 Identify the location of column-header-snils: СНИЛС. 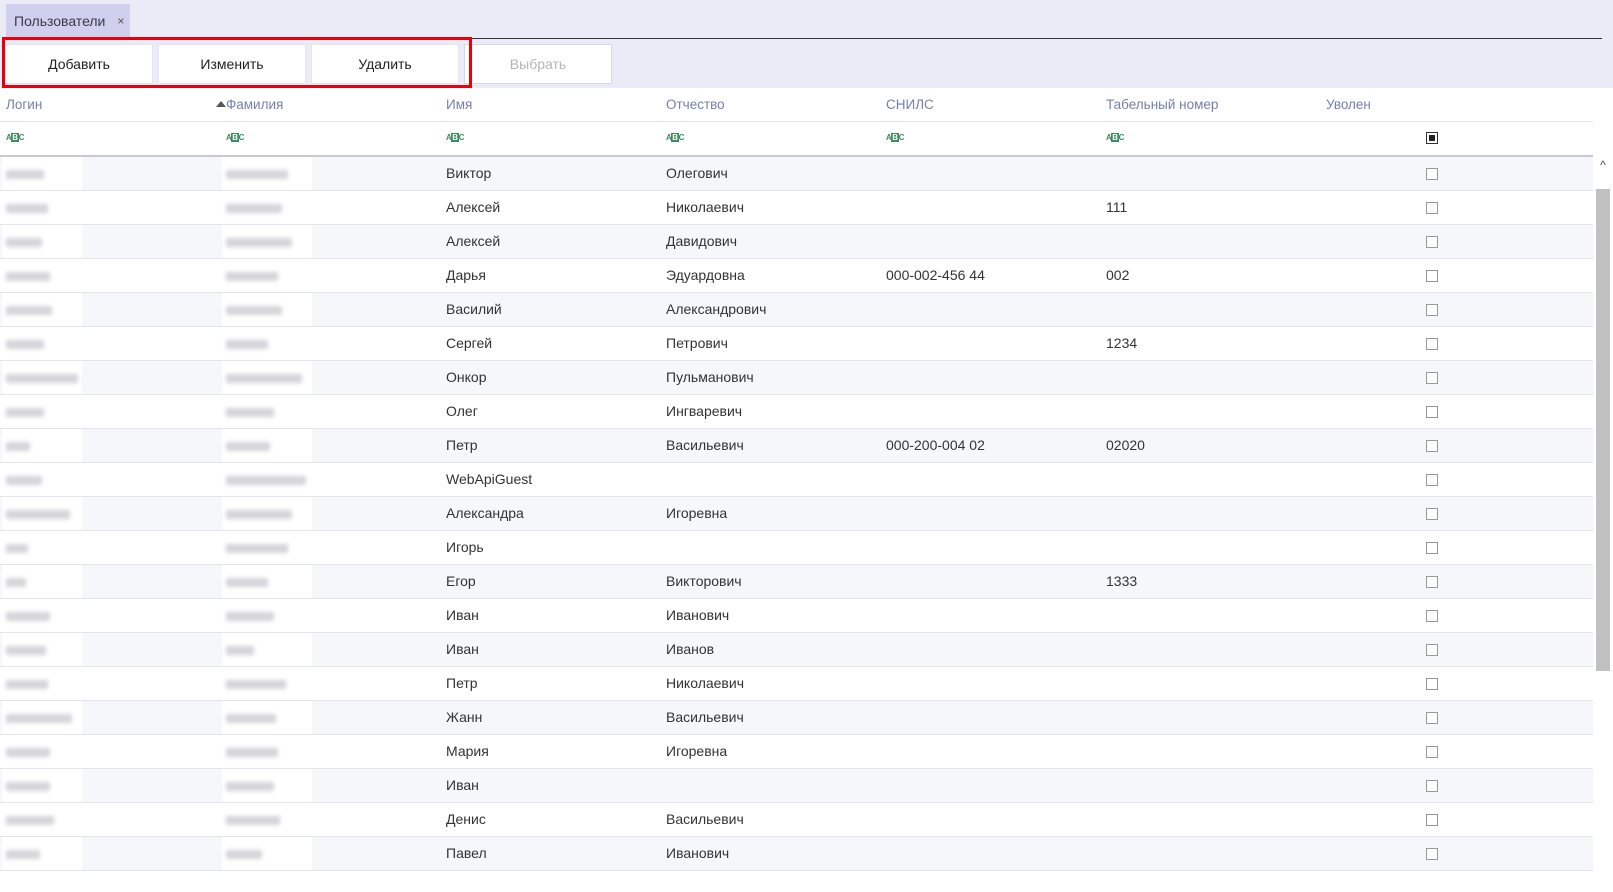
(910, 104).